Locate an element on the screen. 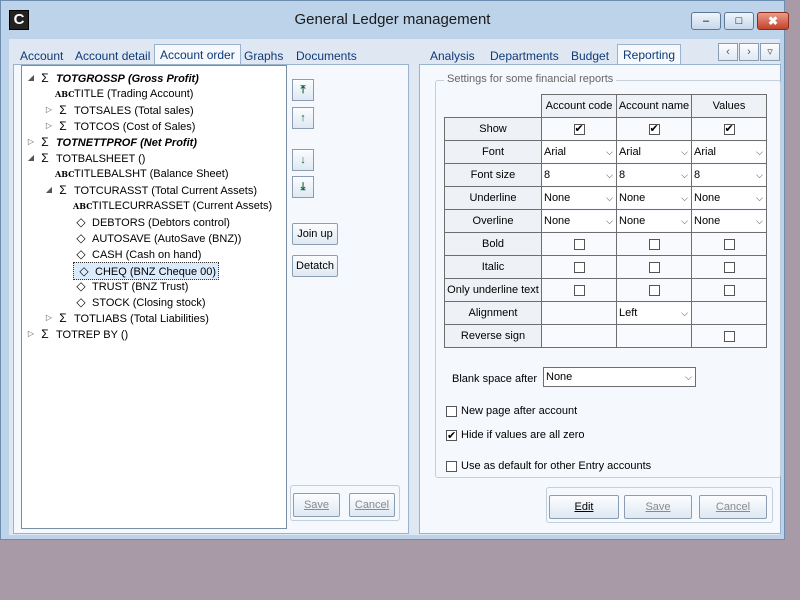 Image resolution: width=800 pixels, height=600 pixels. detatch-button: Detatch is located at coordinates (315, 266).